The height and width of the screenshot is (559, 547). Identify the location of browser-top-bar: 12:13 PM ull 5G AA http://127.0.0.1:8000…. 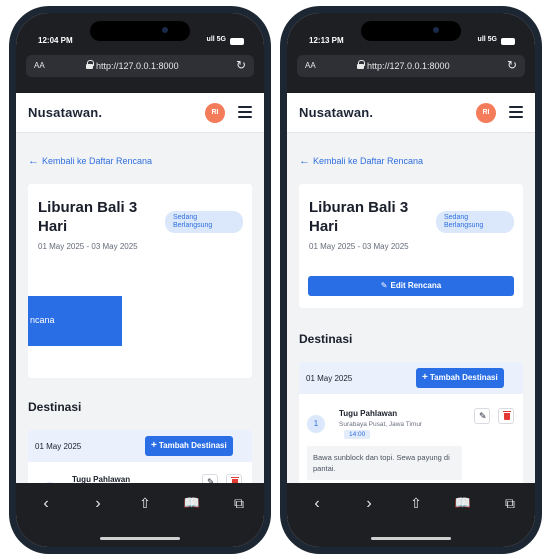
(411, 53).